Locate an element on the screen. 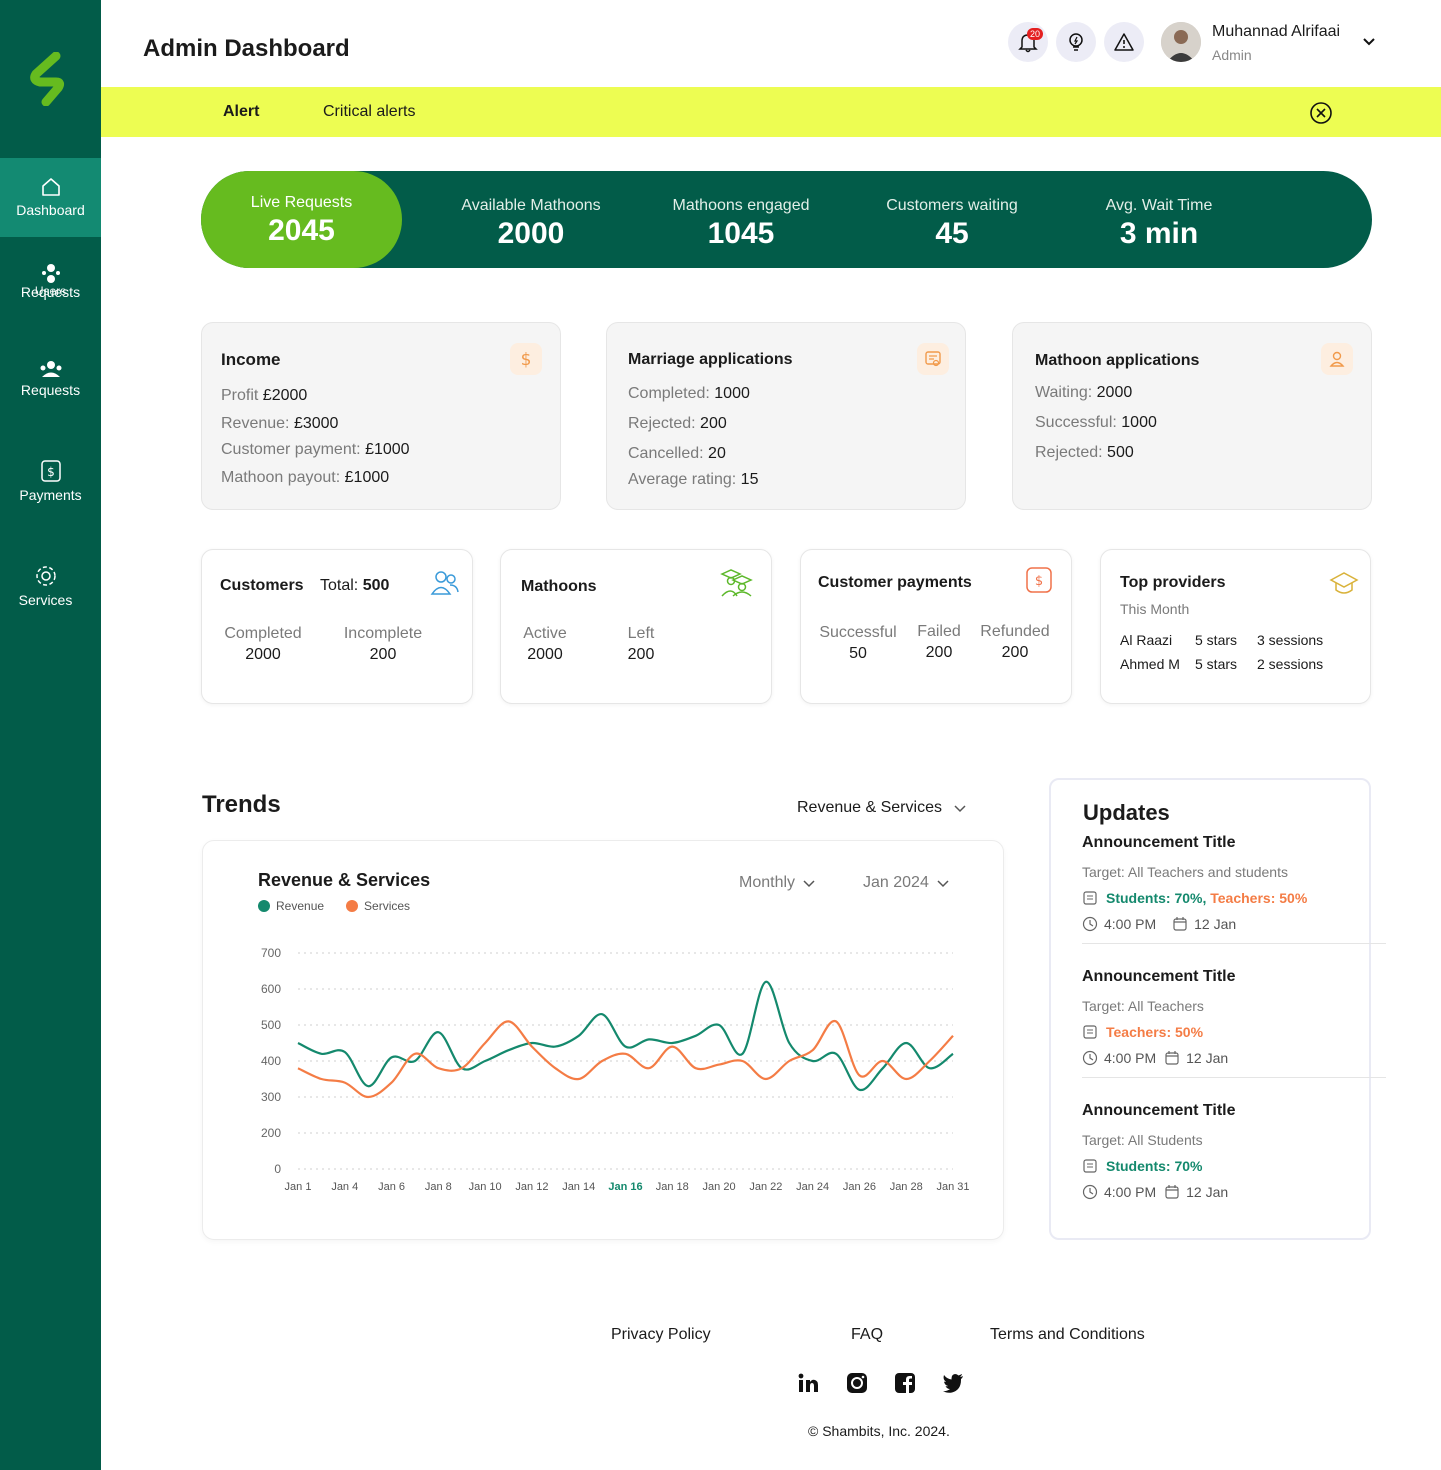 The image size is (1441, 1470). stat-customers-waiting: Customers waiting 45 is located at coordinates (952, 224).